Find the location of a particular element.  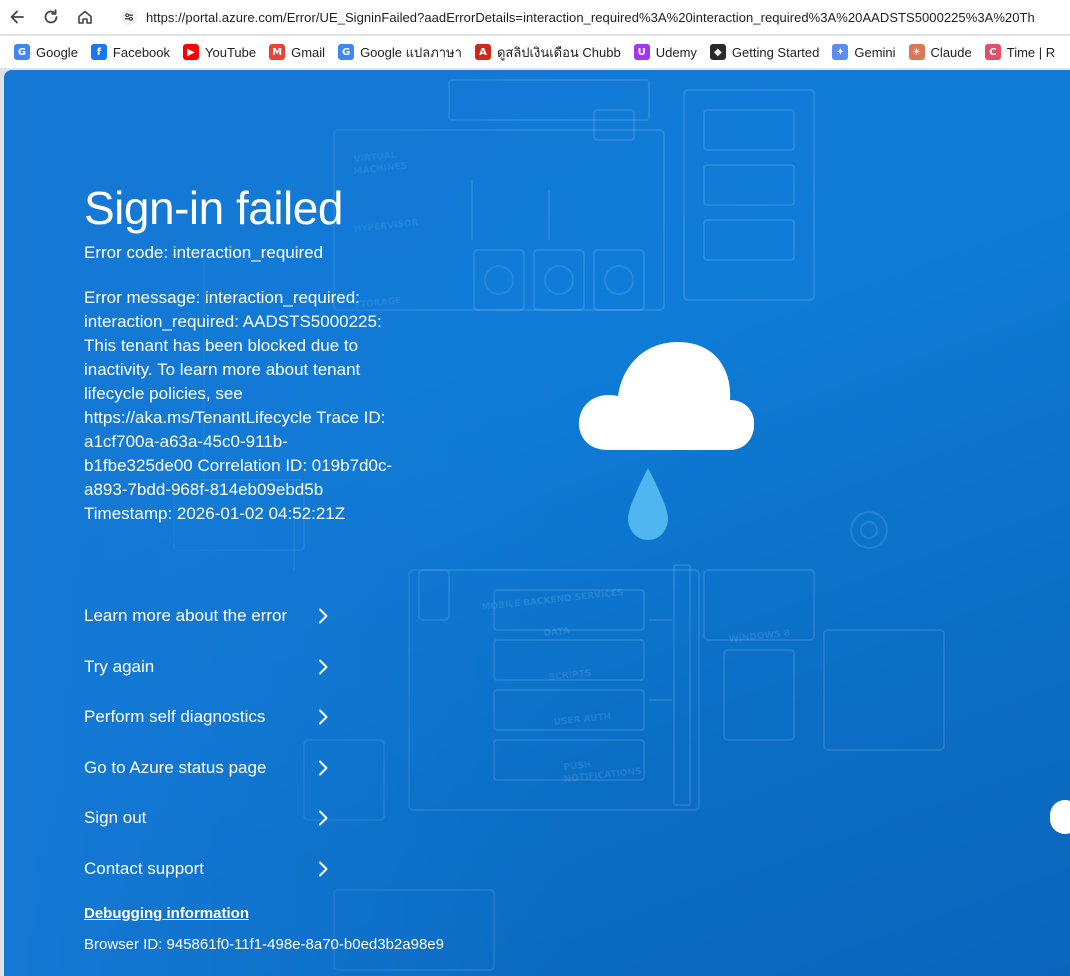

page-title: Sign-in failed is located at coordinates (213, 208).